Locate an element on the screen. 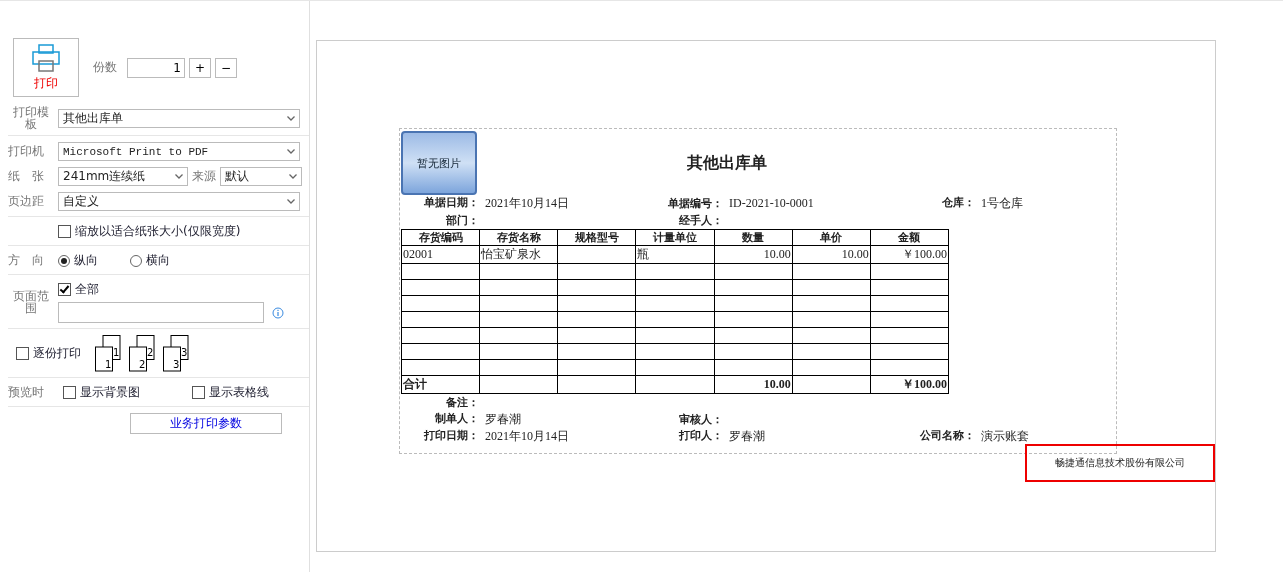 This screenshot has width=1283, height=572. print-parameters-button: 业务打印参数 is located at coordinates (206, 423).